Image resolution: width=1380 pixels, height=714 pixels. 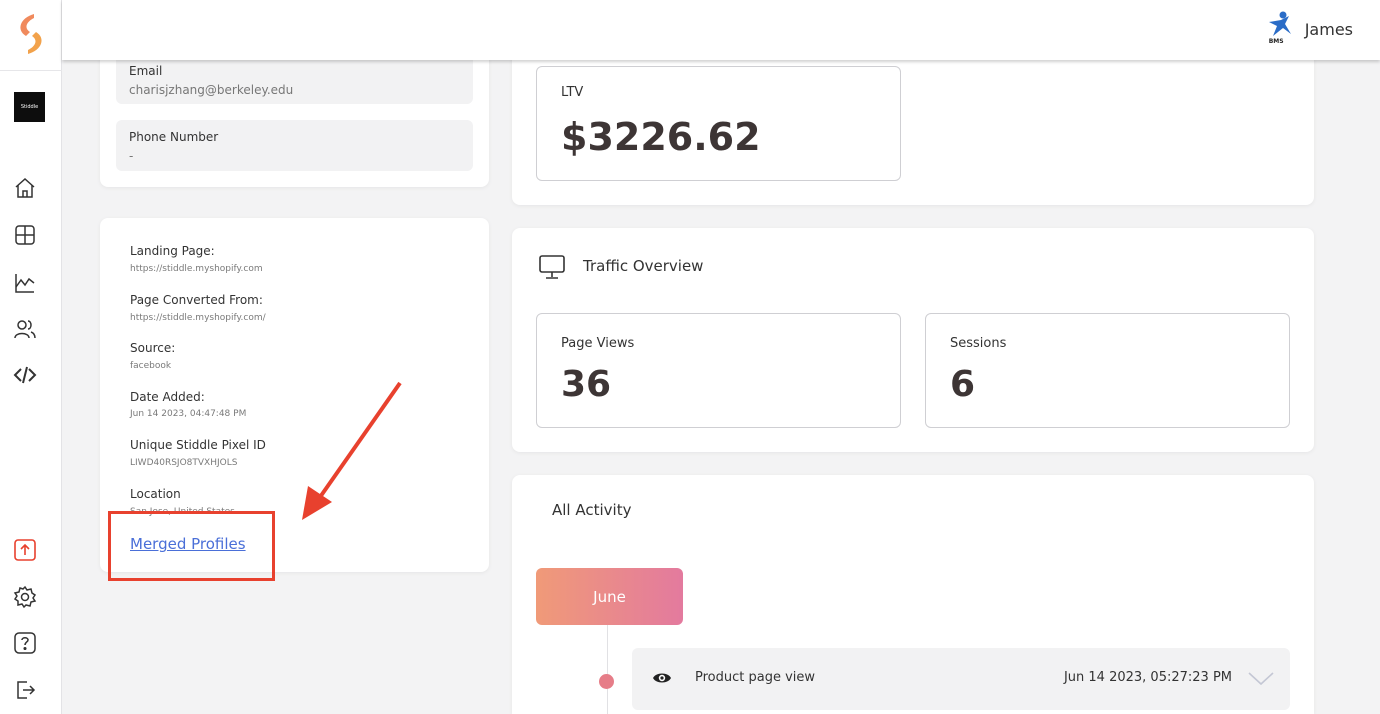 I want to click on month-label: June, so click(x=609, y=596).